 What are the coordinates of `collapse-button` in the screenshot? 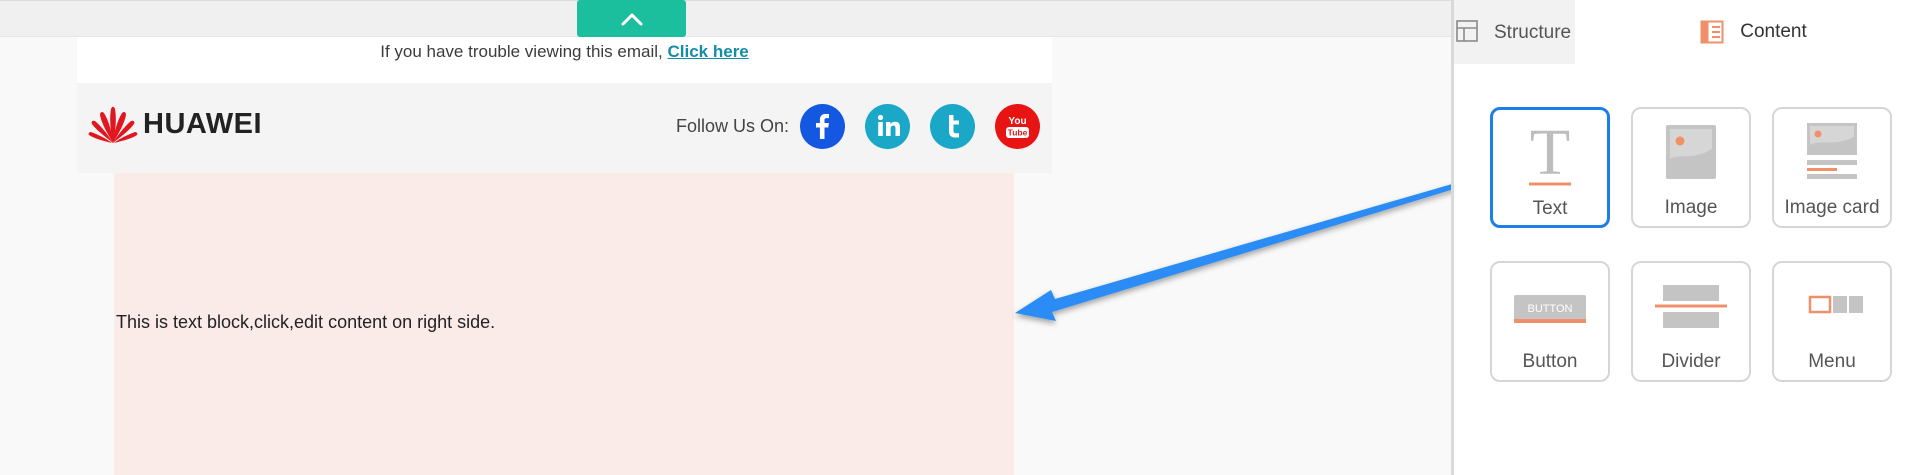 It's located at (631, 18).